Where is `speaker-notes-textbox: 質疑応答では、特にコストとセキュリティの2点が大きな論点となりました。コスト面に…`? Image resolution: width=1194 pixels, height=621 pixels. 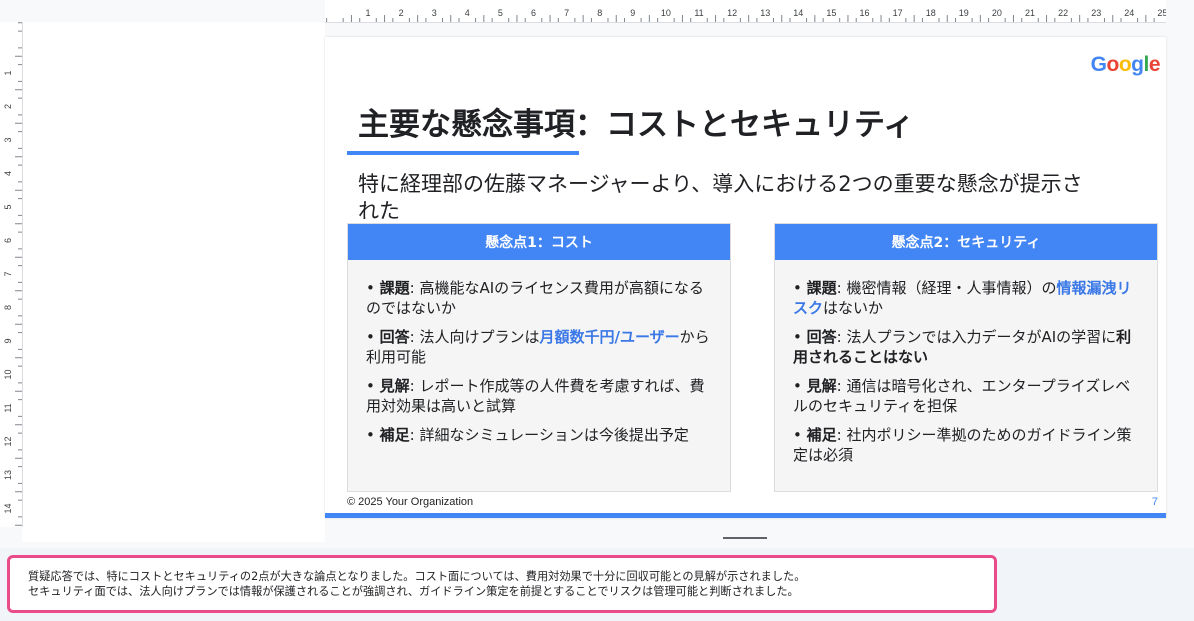 speaker-notes-textbox: 質疑応答では、特にコストとセキュリティの2点が大きな論点となりました。コスト面に… is located at coordinates (502, 584).